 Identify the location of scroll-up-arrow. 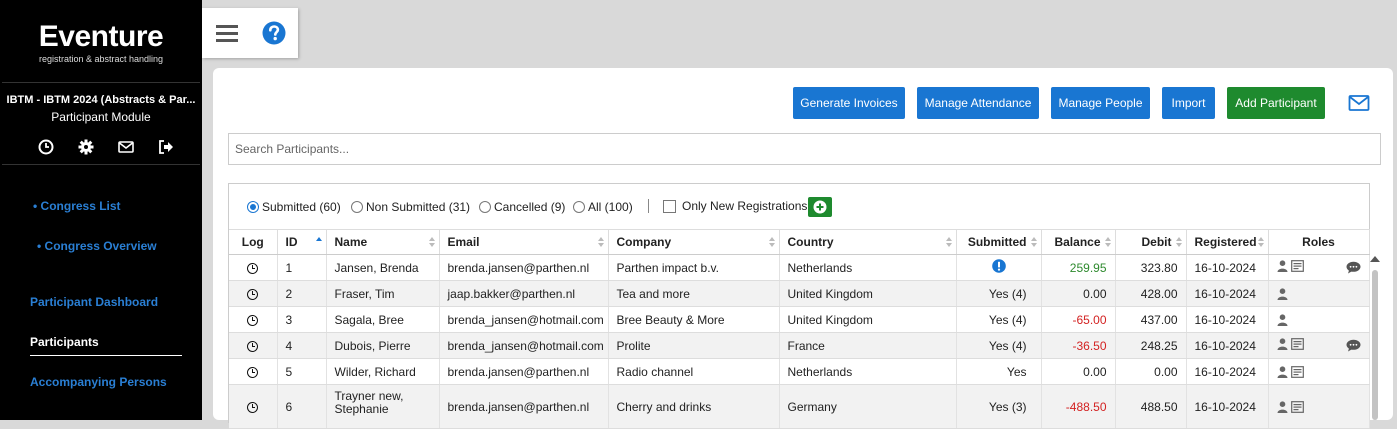
(1375, 259).